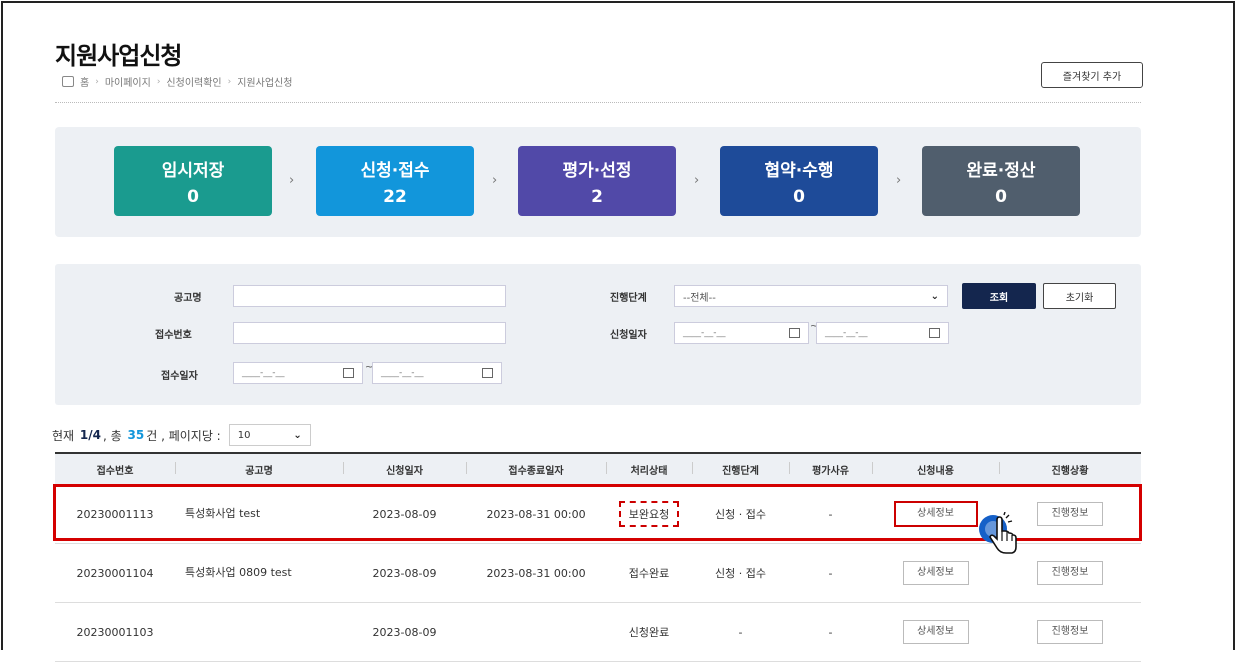  Describe the element at coordinates (188, 298) in the screenshot. I see `notice-name-label: 공고명` at that location.